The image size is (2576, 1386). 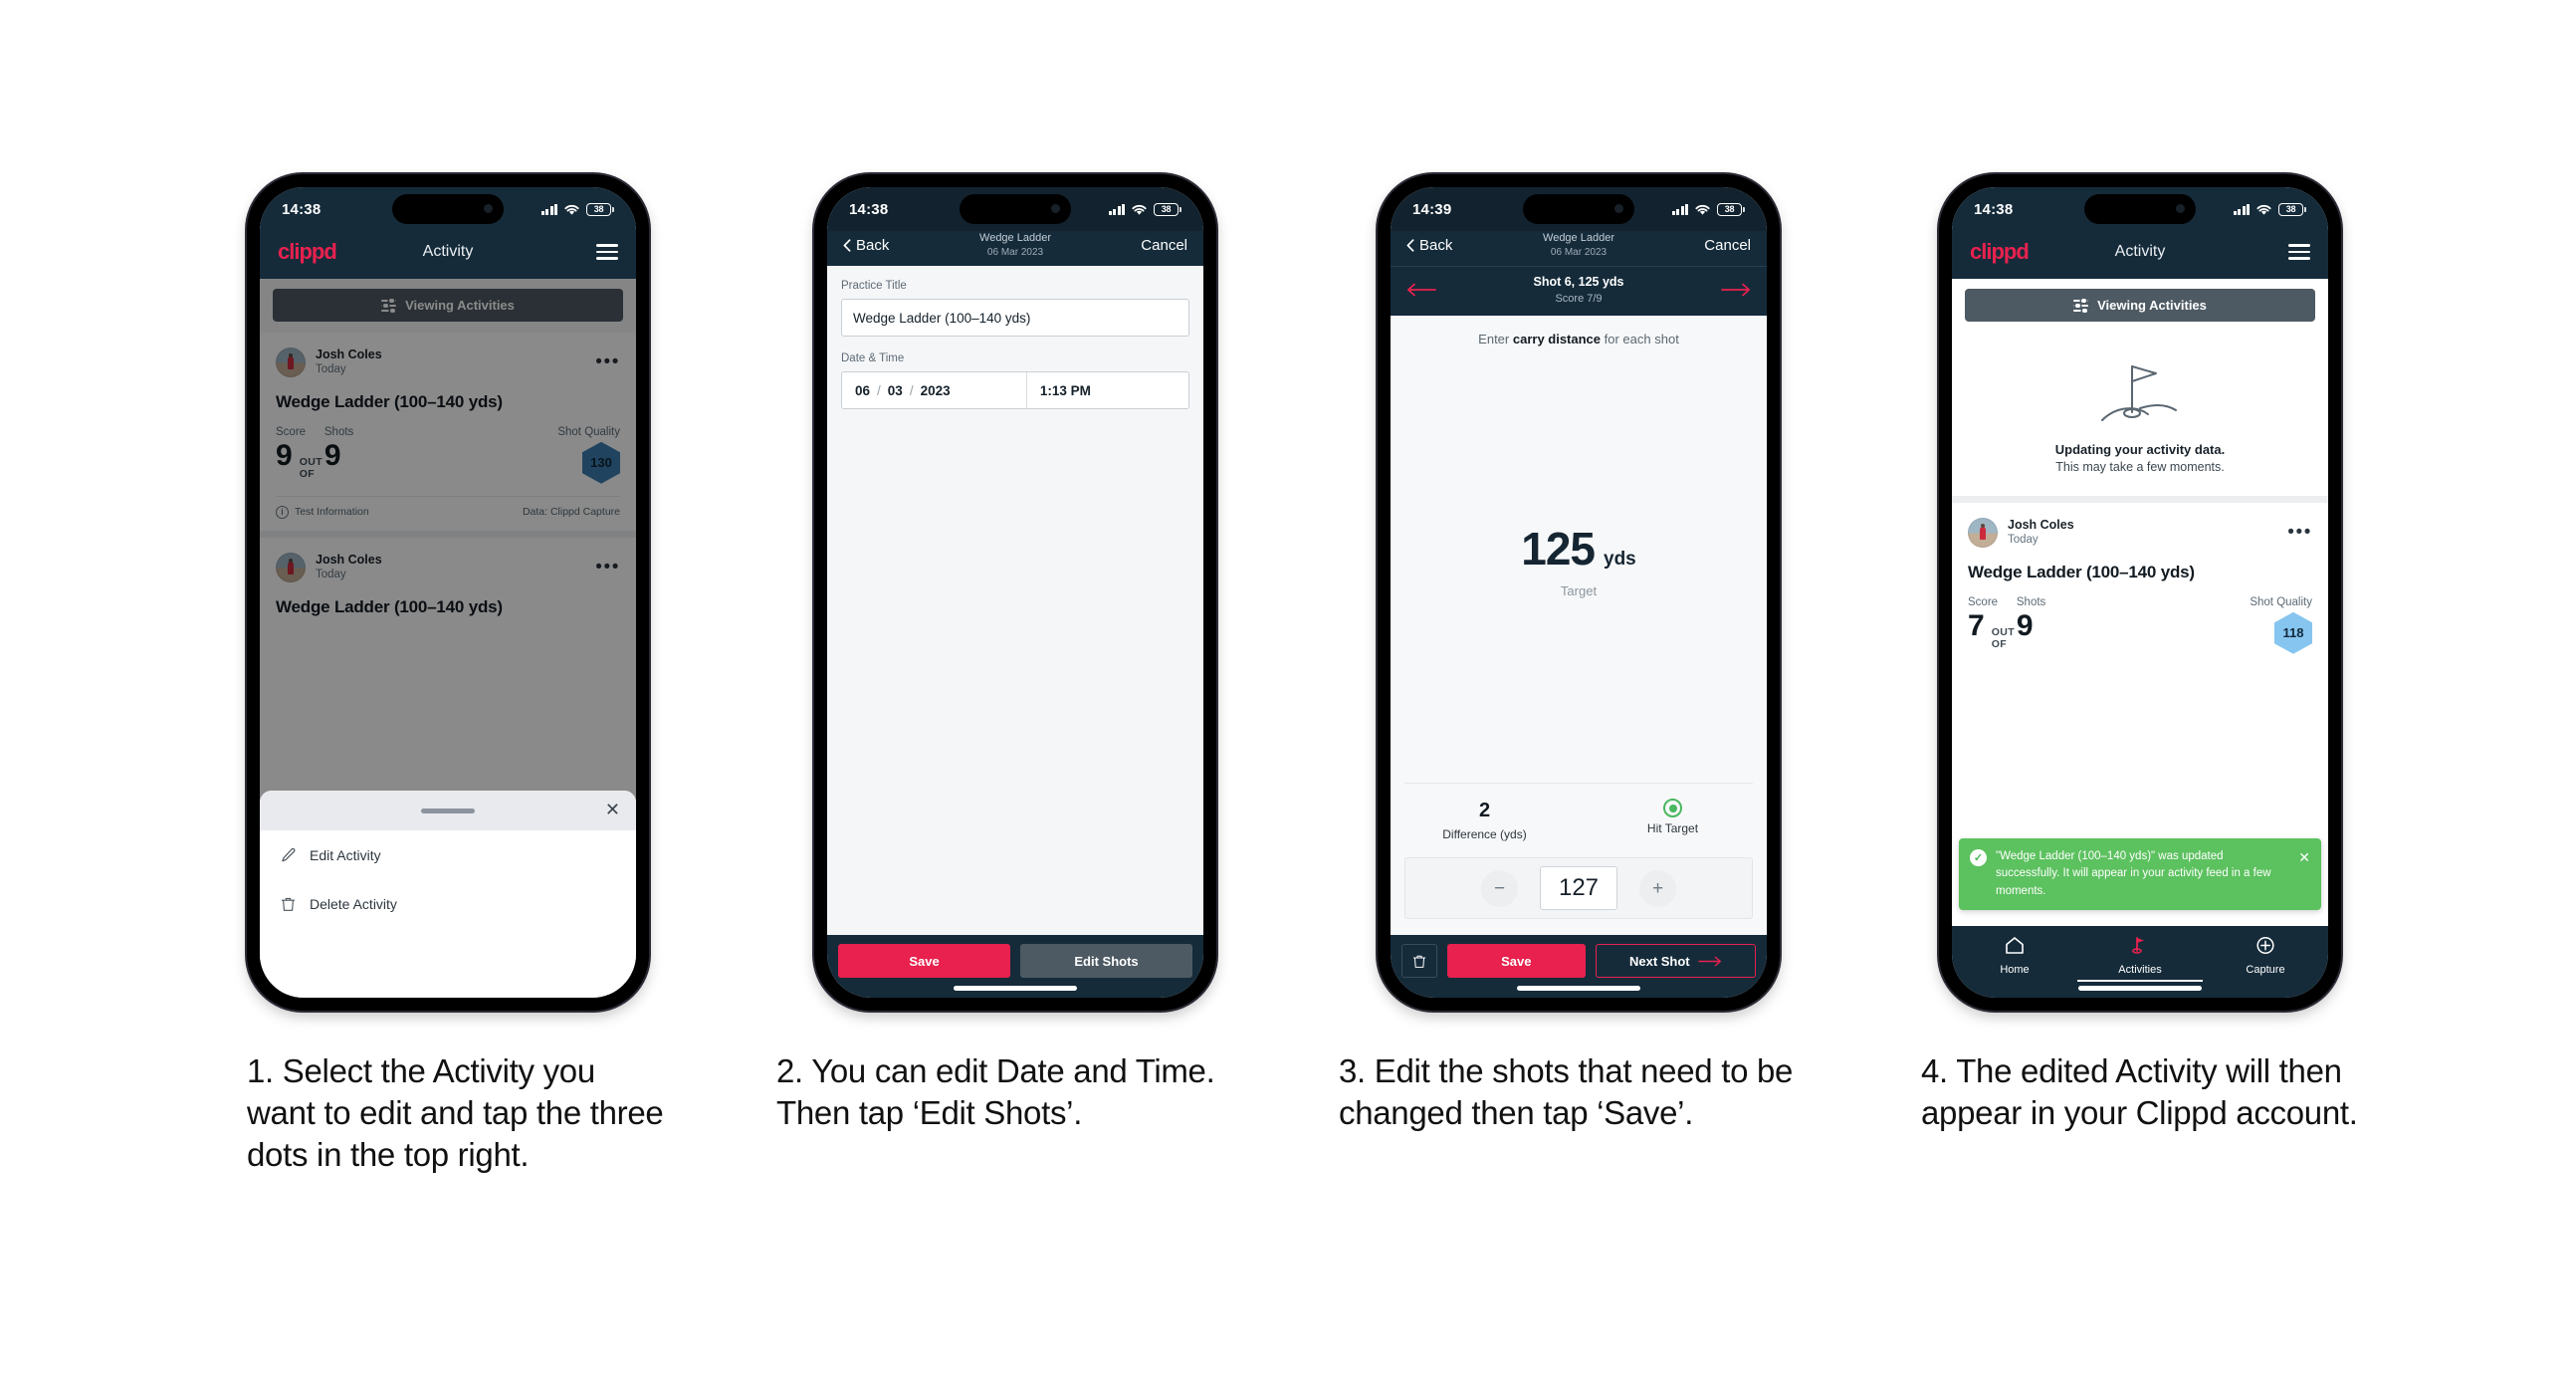 What do you see at coordinates (2014, 956) in the screenshot?
I see `nav-item-home: Home` at bounding box center [2014, 956].